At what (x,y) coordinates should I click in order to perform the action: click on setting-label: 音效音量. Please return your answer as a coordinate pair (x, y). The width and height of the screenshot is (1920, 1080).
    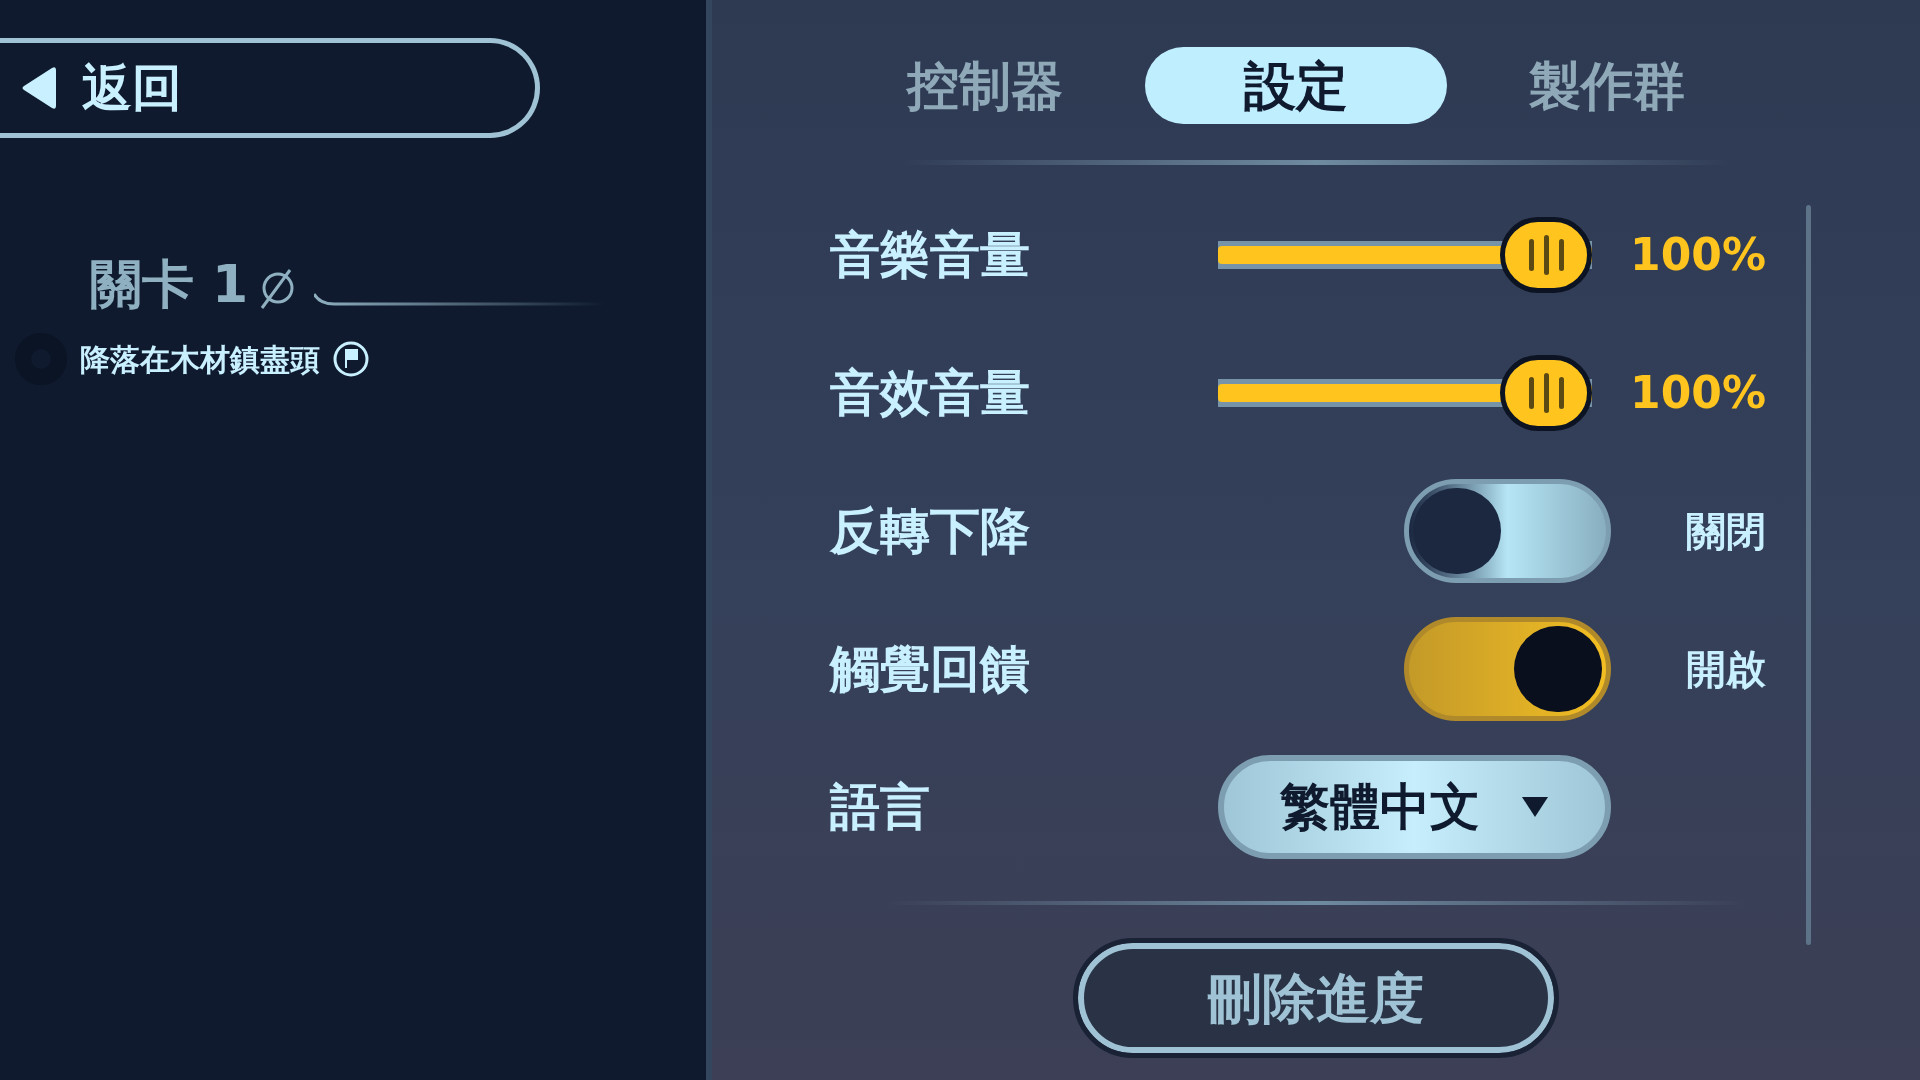
    Looking at the image, I should click on (930, 393).